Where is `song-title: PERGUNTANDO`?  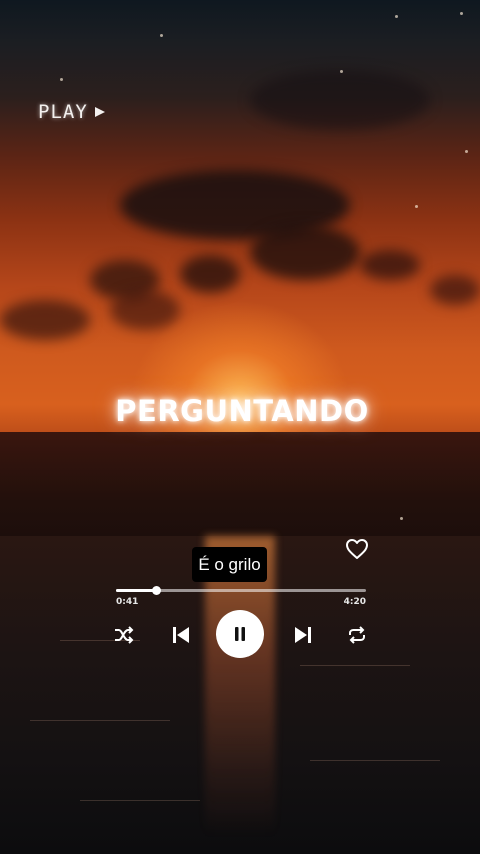
song-title: PERGUNTANDO is located at coordinates (242, 411).